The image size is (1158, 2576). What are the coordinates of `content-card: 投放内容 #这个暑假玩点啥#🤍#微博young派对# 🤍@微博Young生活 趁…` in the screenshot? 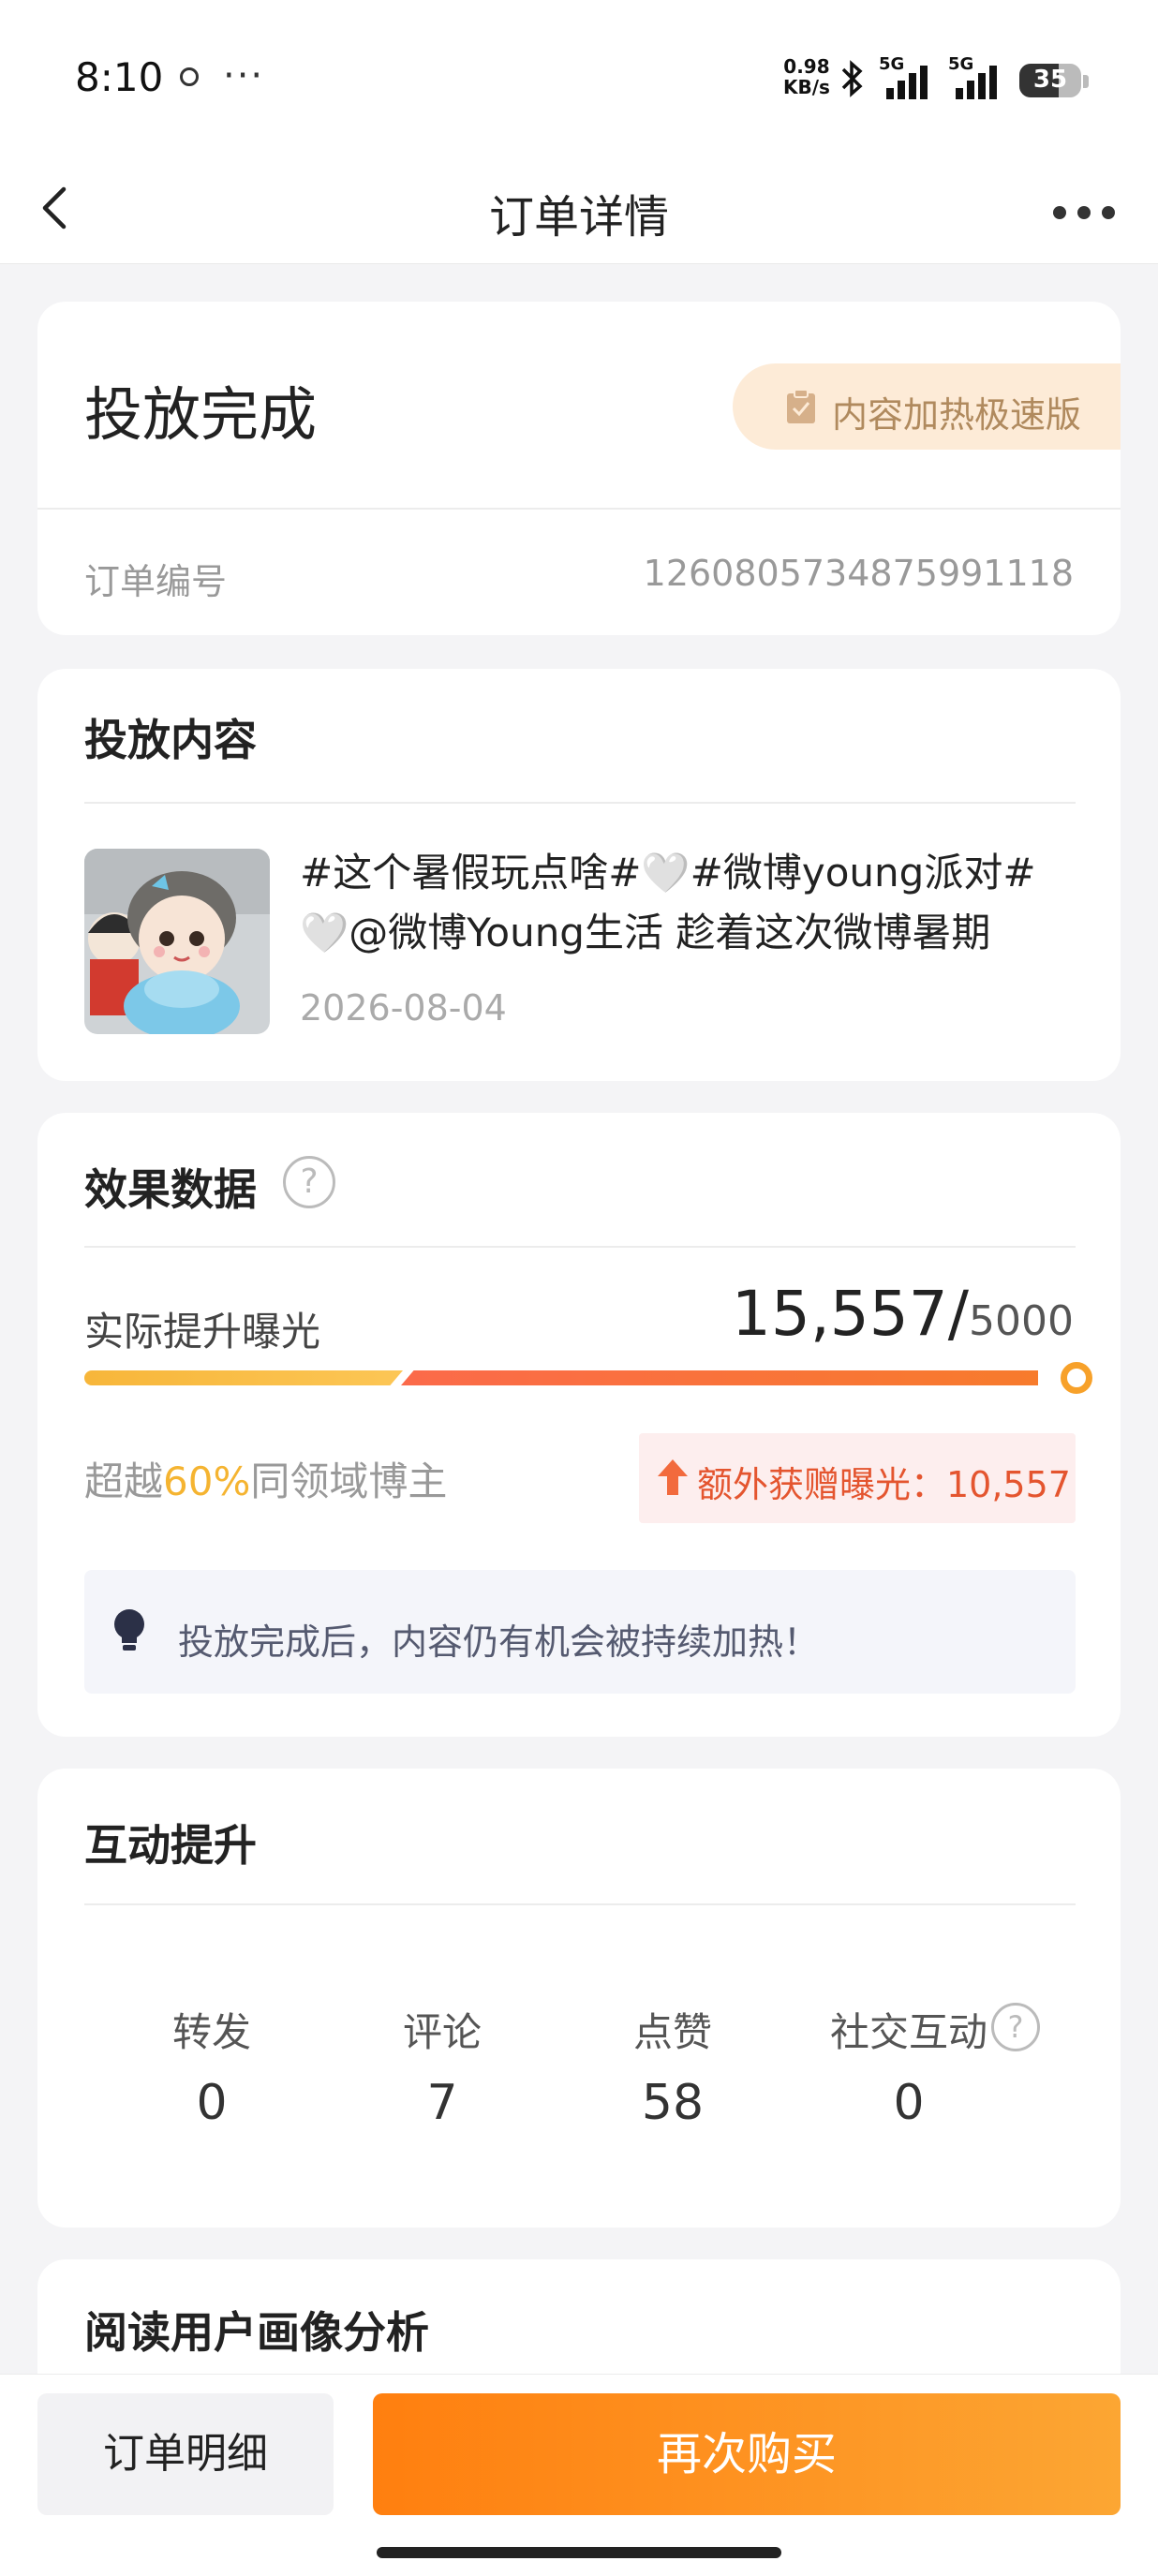 It's located at (579, 875).